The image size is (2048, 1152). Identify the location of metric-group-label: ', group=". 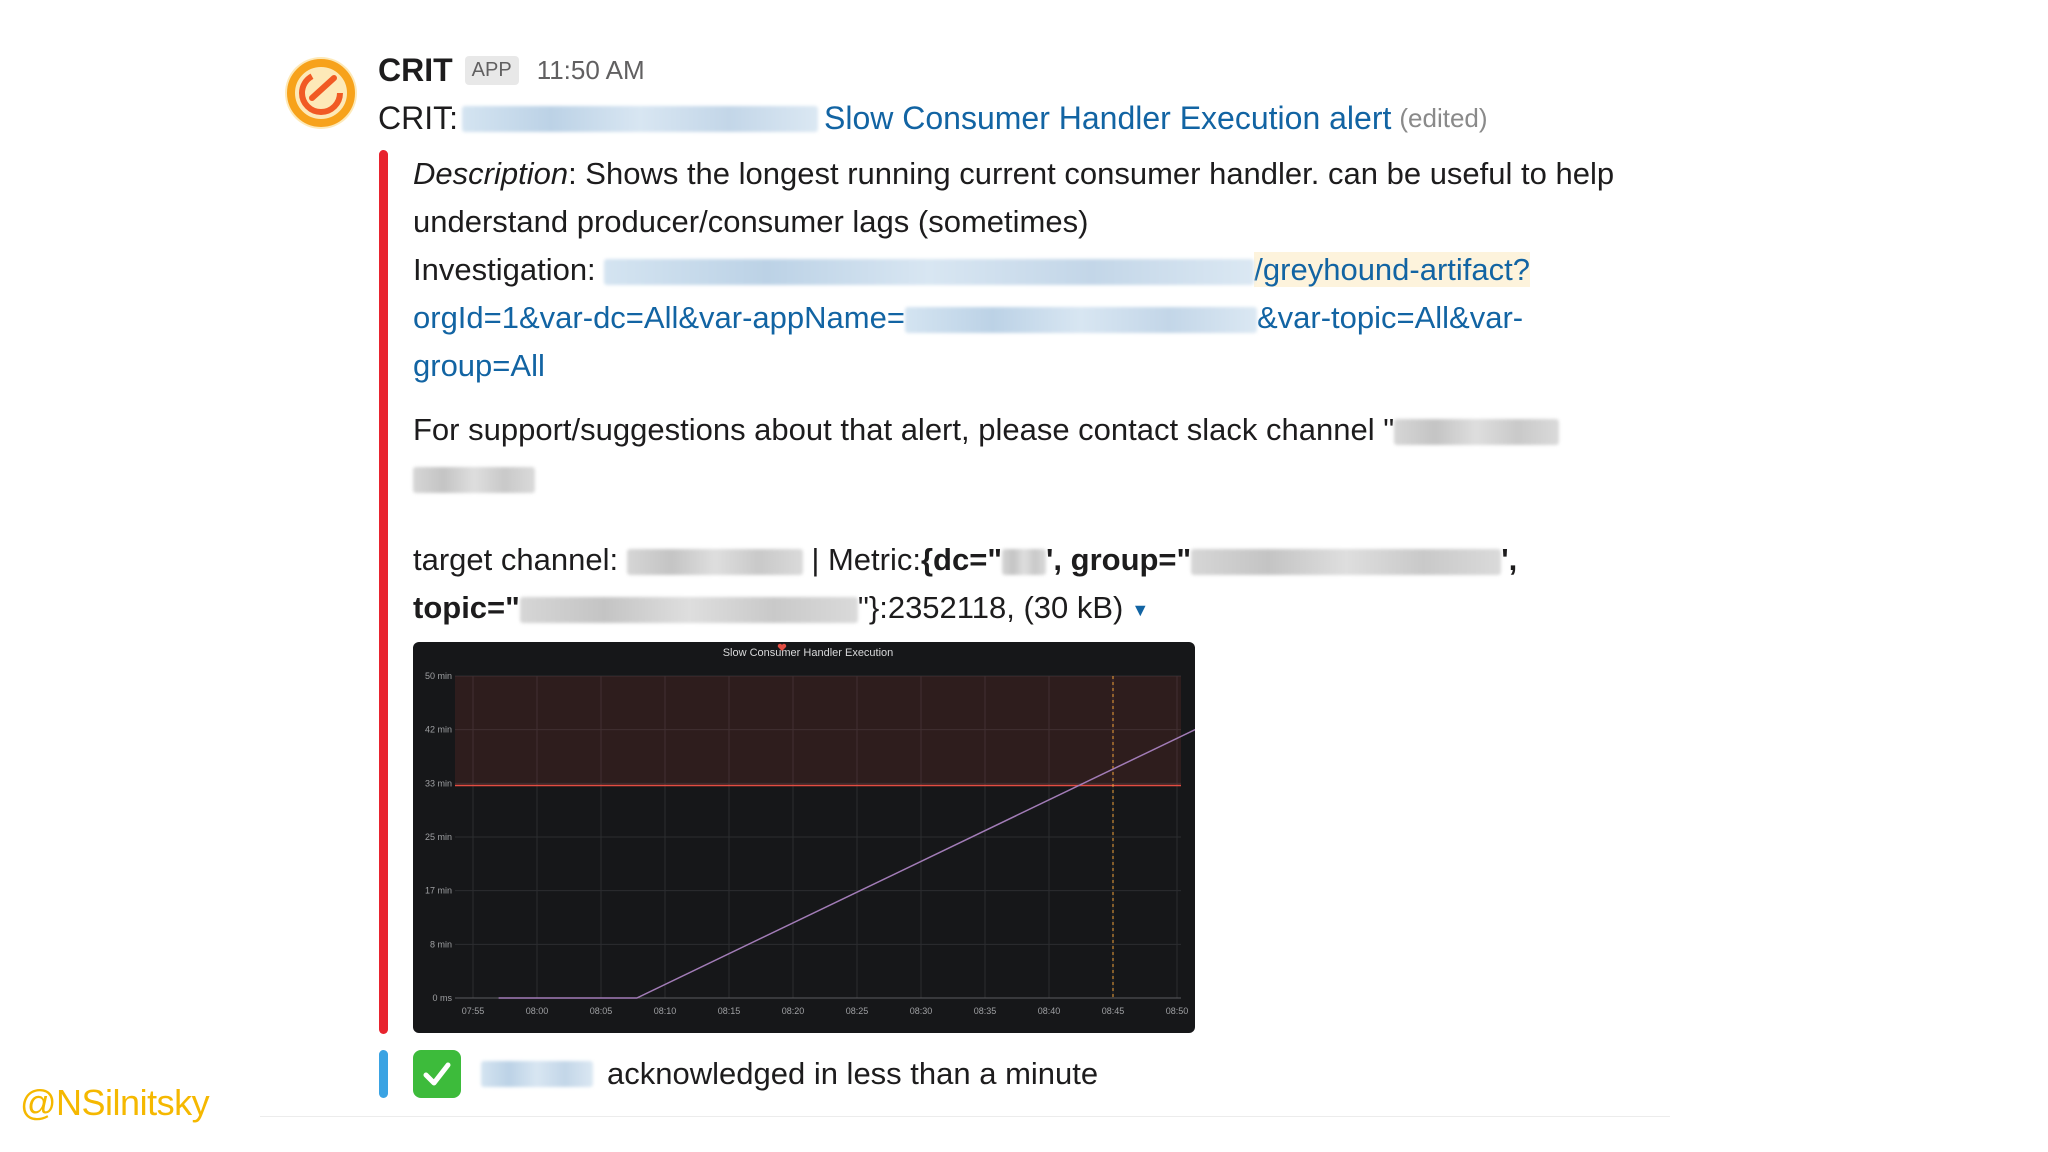
(1119, 559).